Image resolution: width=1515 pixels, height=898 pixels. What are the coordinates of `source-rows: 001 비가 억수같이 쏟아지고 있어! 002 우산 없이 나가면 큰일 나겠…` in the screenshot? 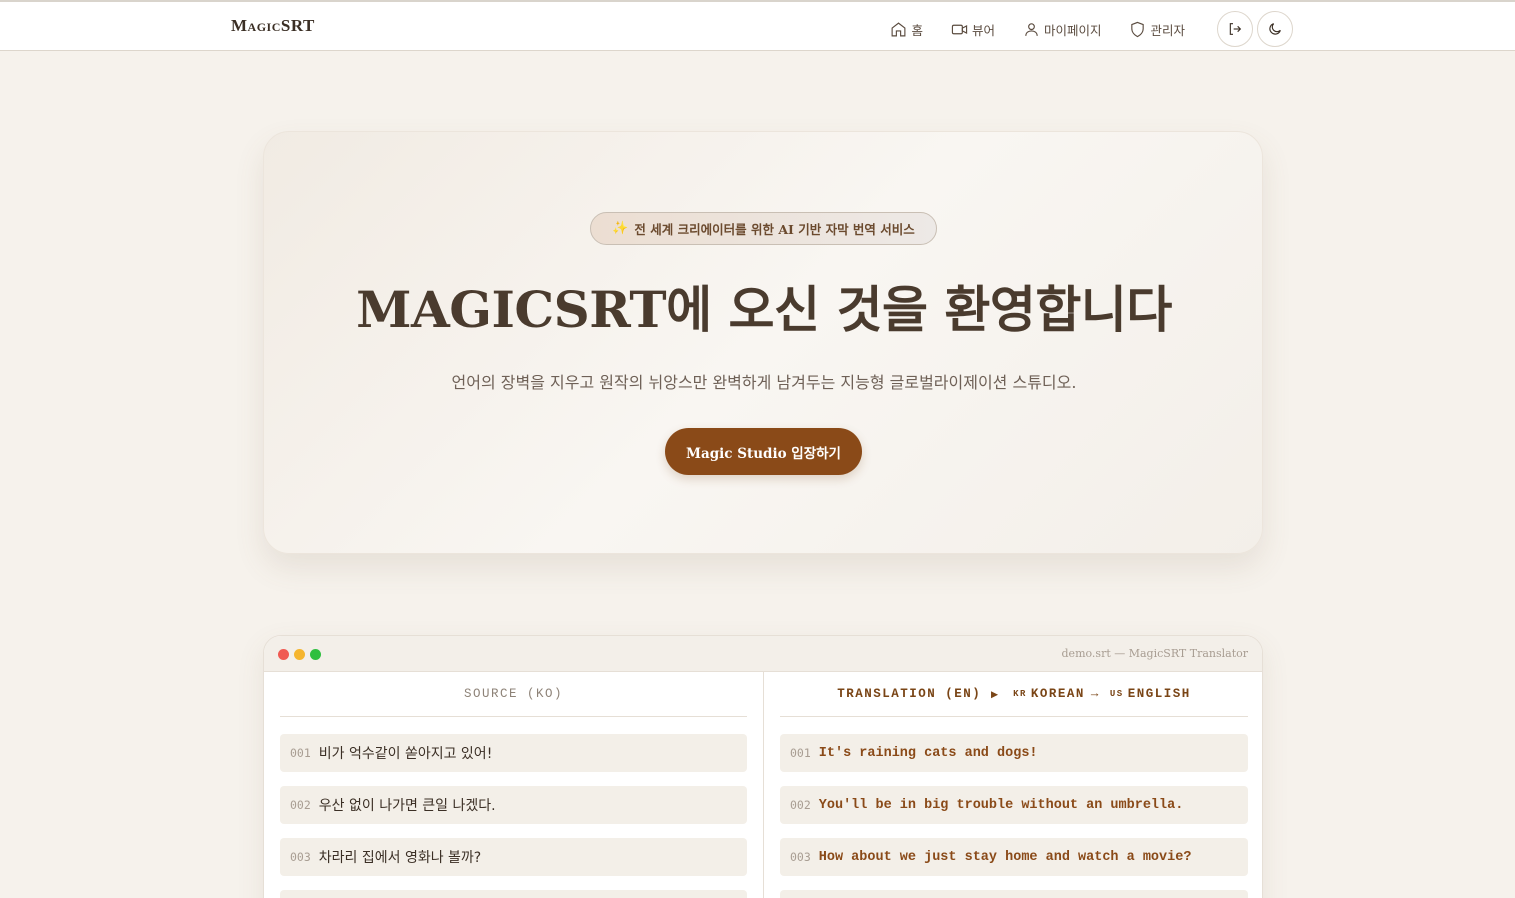 It's located at (513, 807).